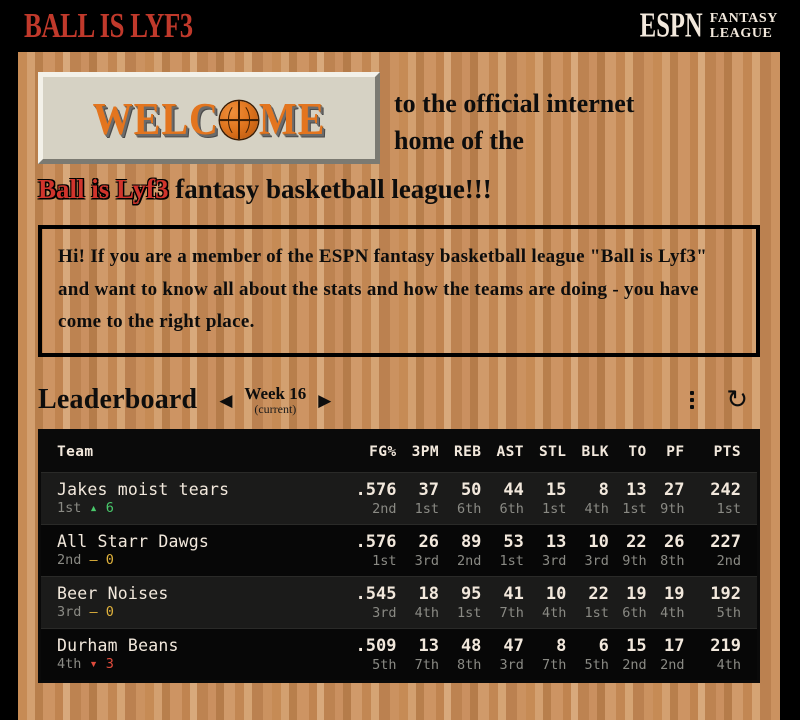 This screenshot has height=720, width=800. I want to click on cell-pts: 219 4th, so click(720, 653).